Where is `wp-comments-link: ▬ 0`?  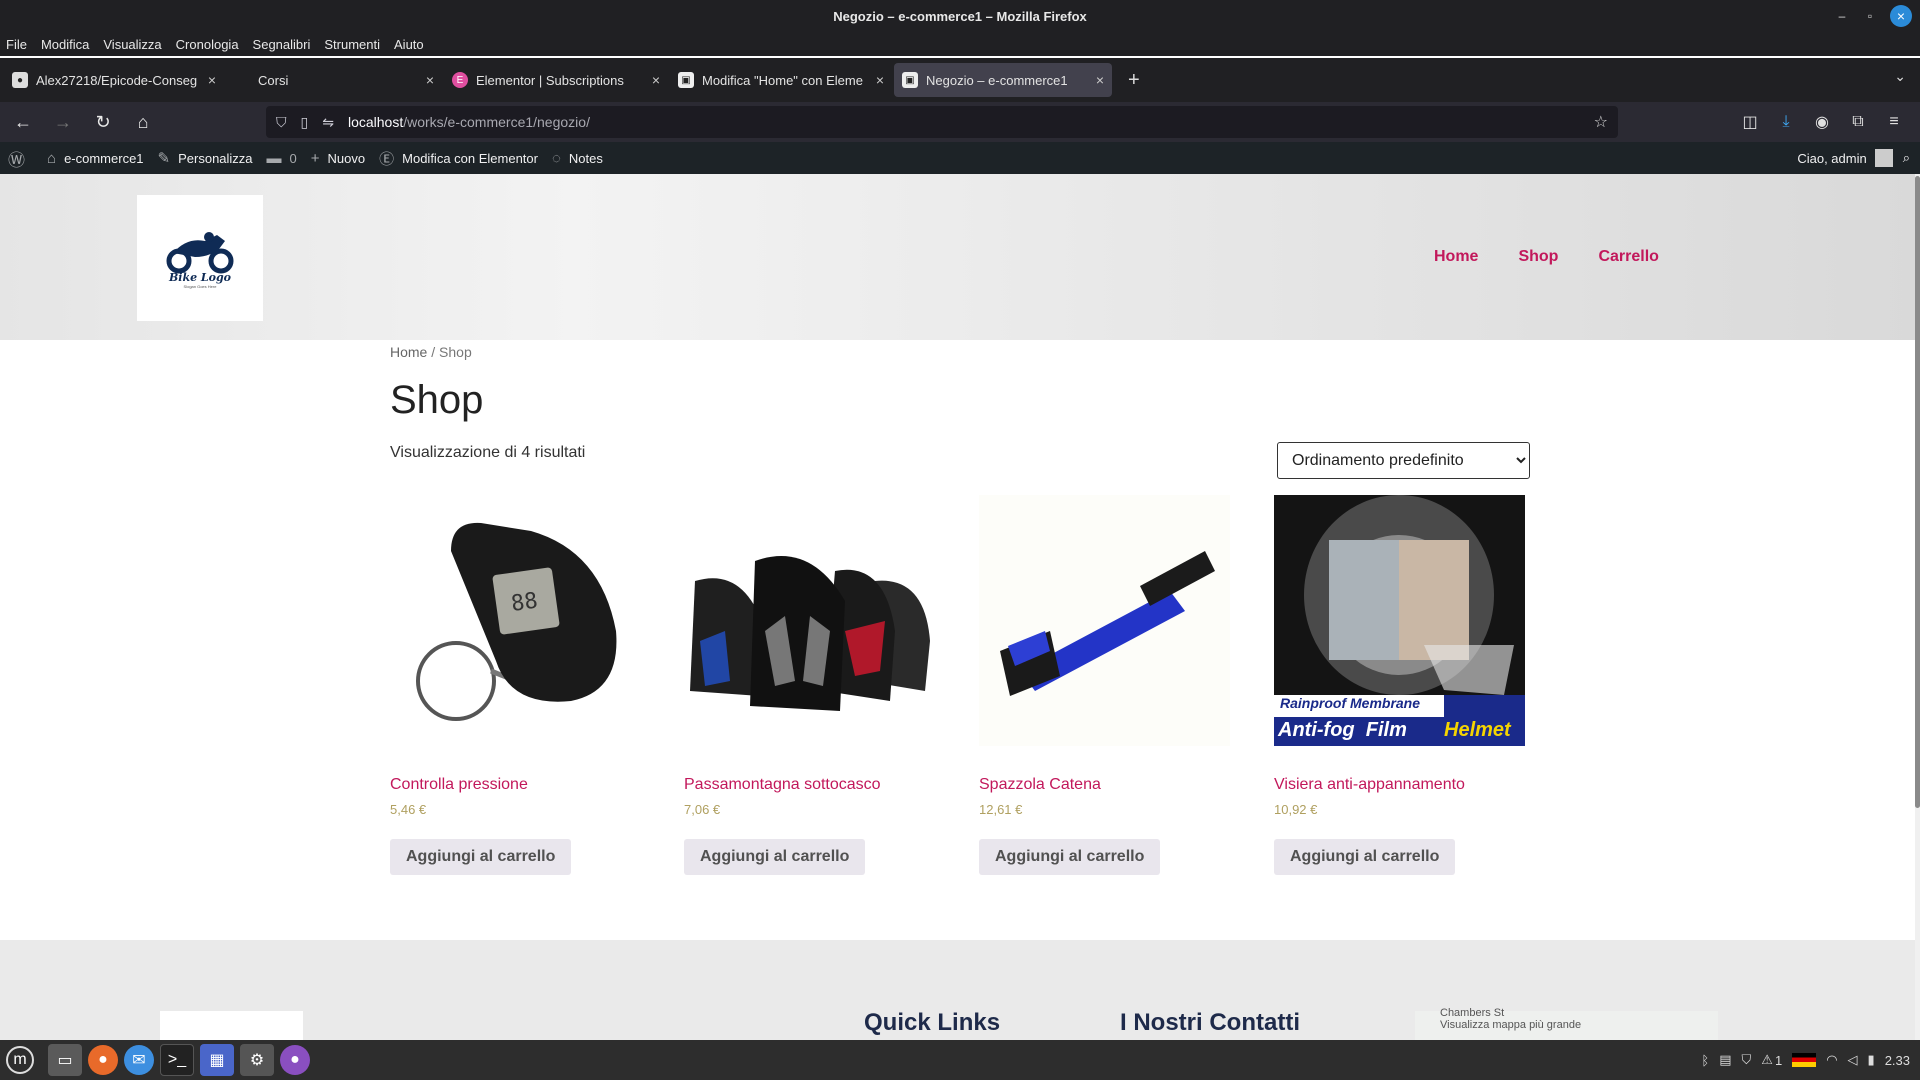
wp-comments-link: ▬ 0 is located at coordinates (282, 158).